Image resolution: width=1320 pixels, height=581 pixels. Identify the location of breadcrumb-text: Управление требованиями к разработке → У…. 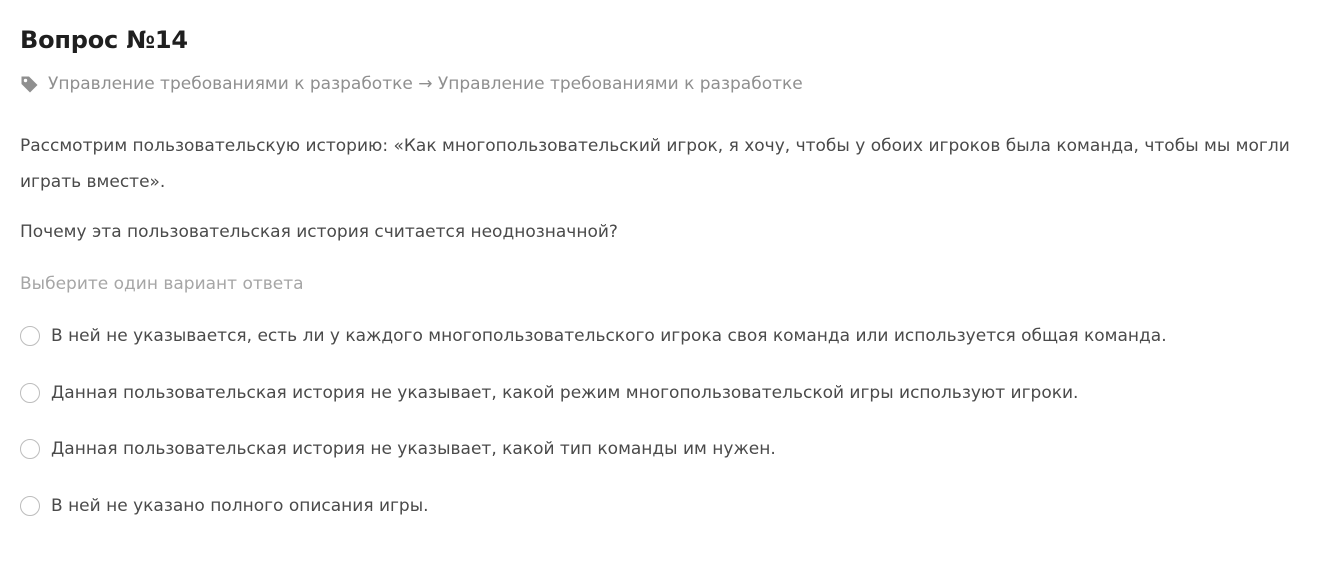
(425, 84).